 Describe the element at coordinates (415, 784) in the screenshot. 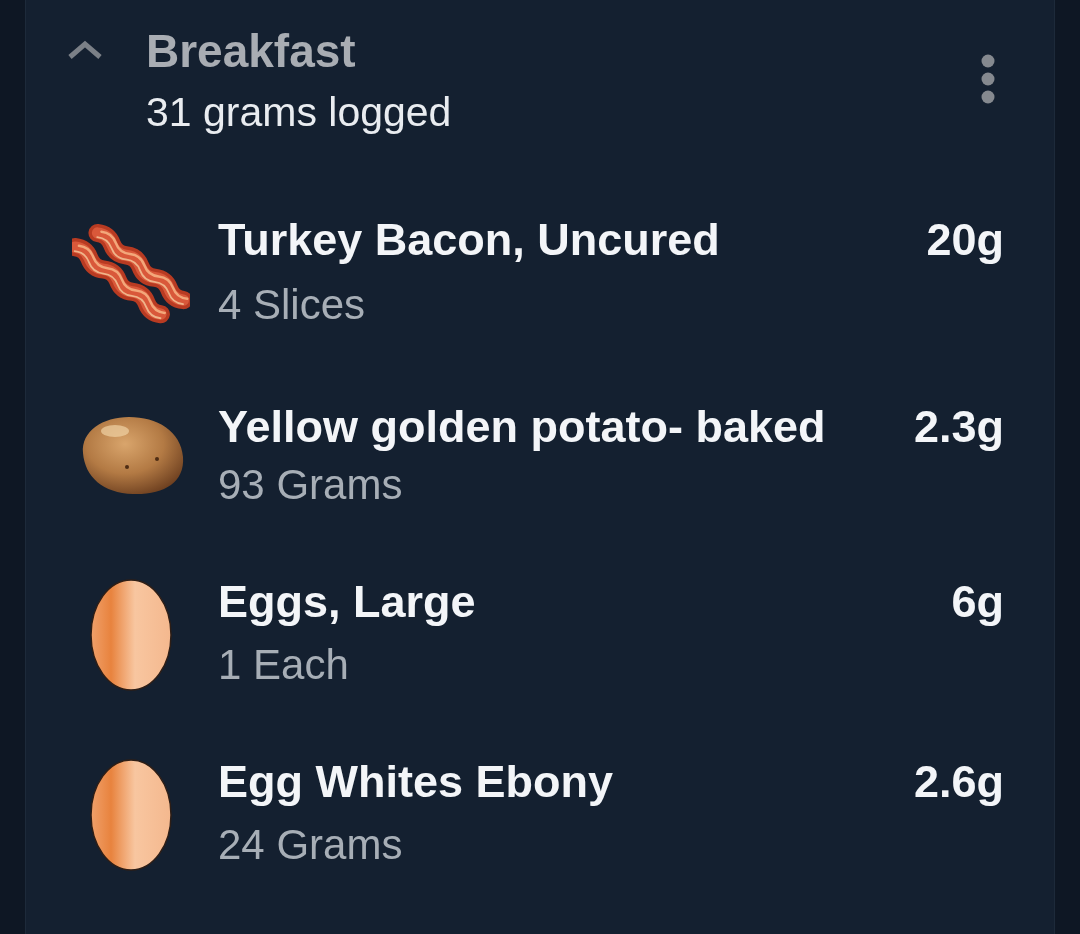

I see `food-name: Egg Whites Ebony` at that location.